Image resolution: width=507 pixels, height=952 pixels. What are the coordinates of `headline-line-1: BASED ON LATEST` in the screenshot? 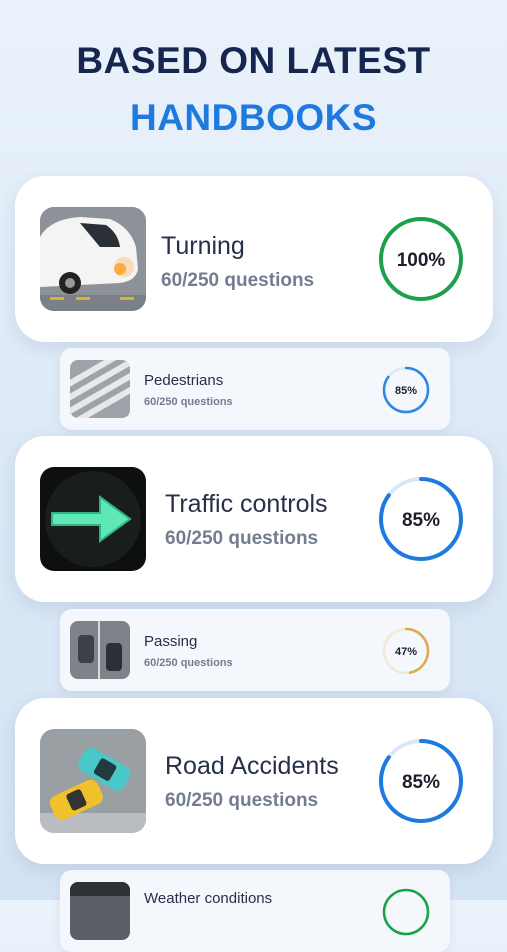 It's located at (253, 60).